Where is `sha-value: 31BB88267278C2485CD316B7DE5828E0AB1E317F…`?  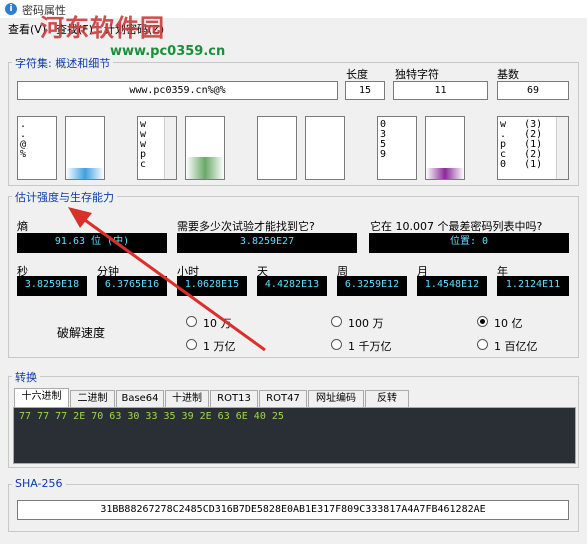 sha-value: 31BB88267278C2485CD316B7DE5828E0AB1E317F… is located at coordinates (293, 510).